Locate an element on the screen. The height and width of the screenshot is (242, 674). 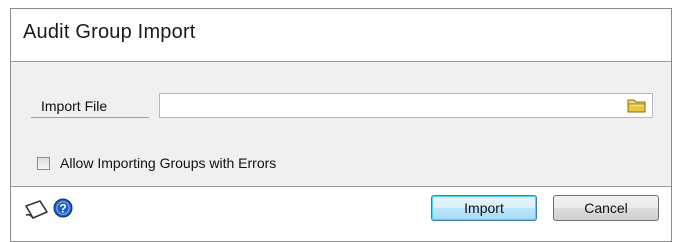
import-file-label: Import File is located at coordinates (90, 107).